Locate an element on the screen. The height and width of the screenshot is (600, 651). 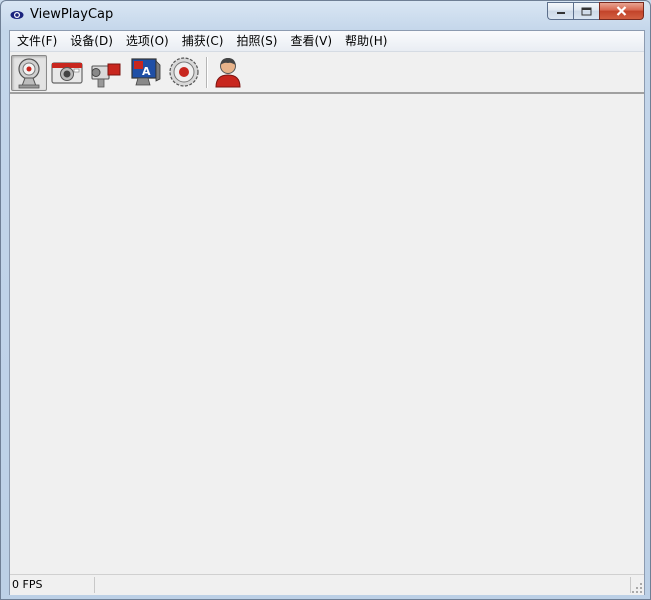
toolbar: A is located at coordinates (327, 73).